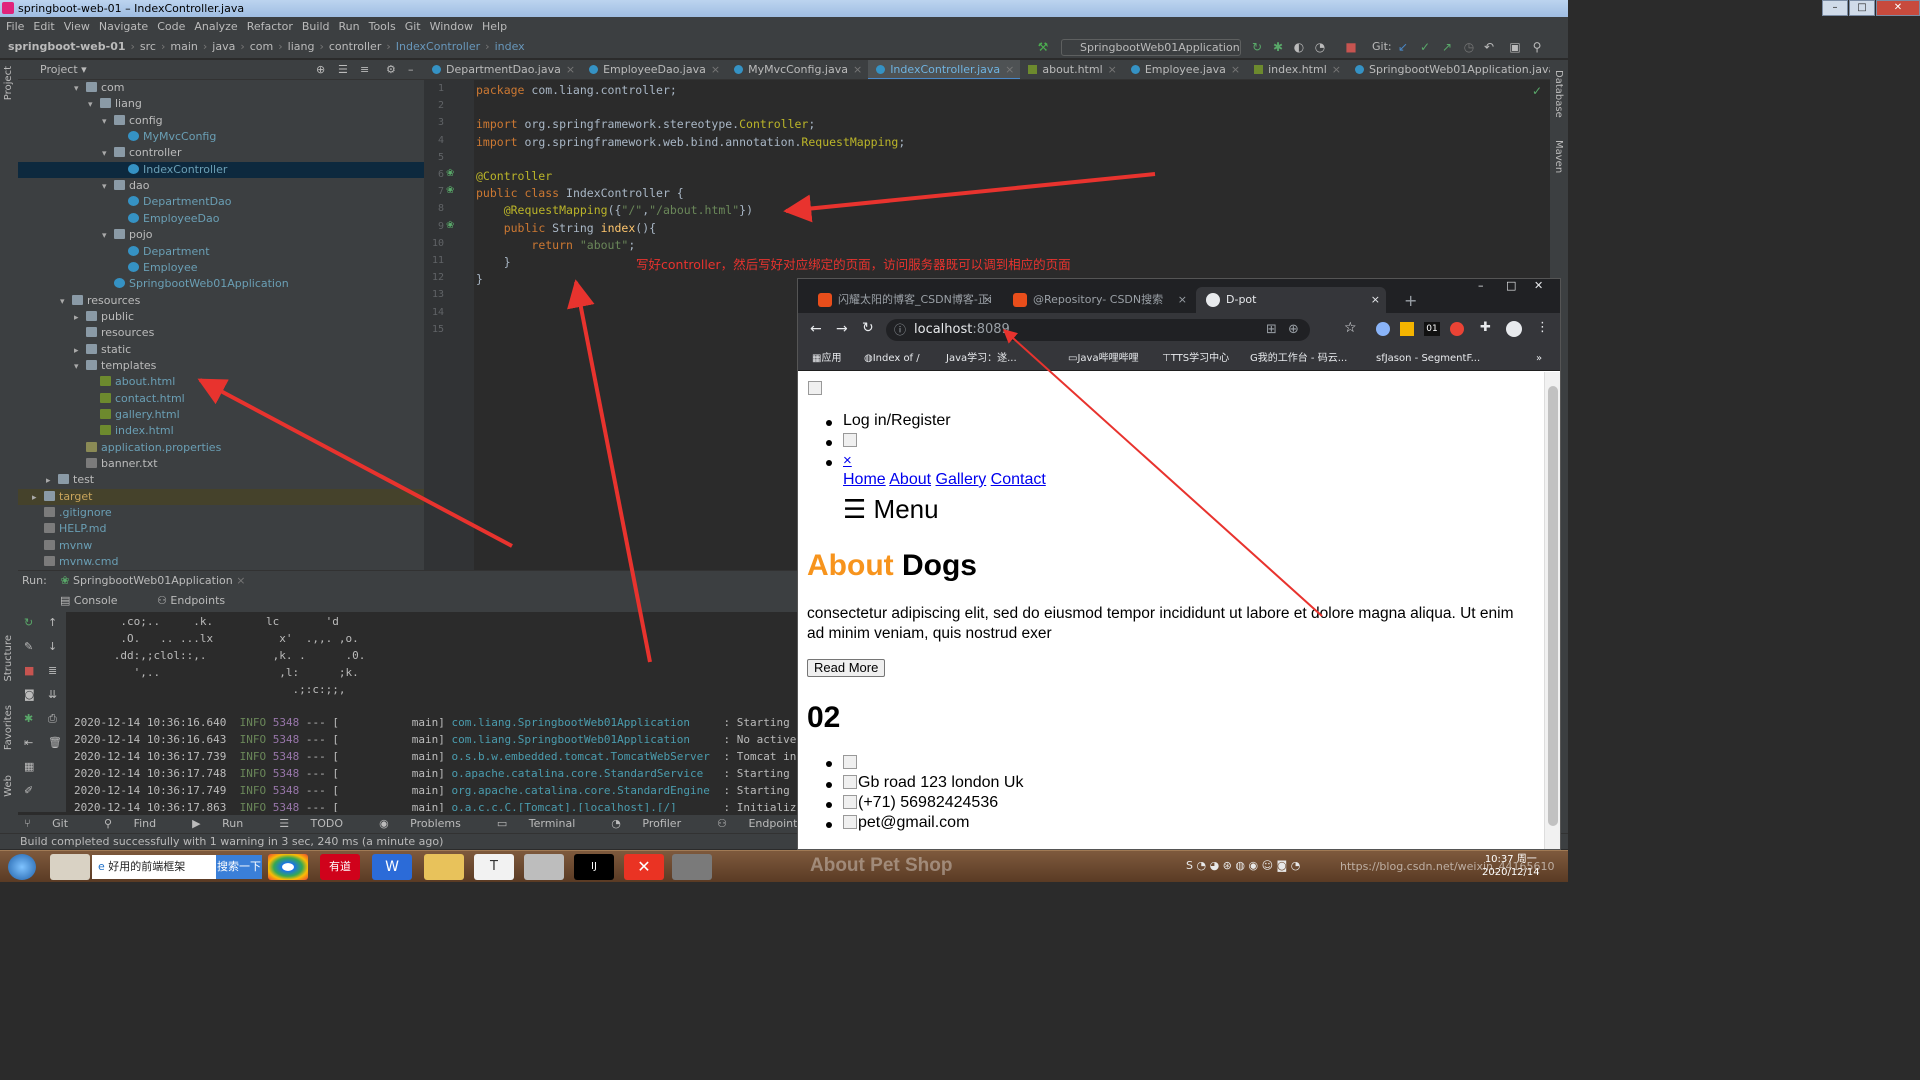 The image size is (1920, 1080). What do you see at coordinates (502, 69) in the screenshot?
I see `editor-tab: DepartmentDao.java ×` at bounding box center [502, 69].